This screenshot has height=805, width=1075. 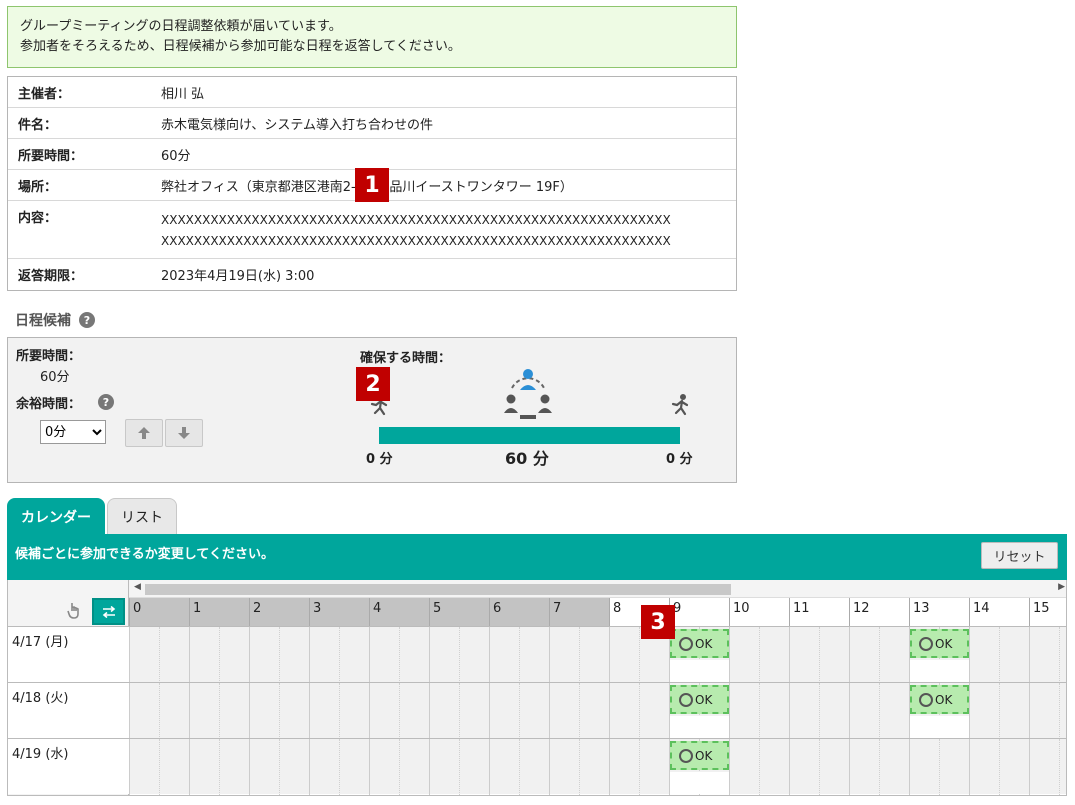 I want to click on arrow-down-icon, so click(x=184, y=433).